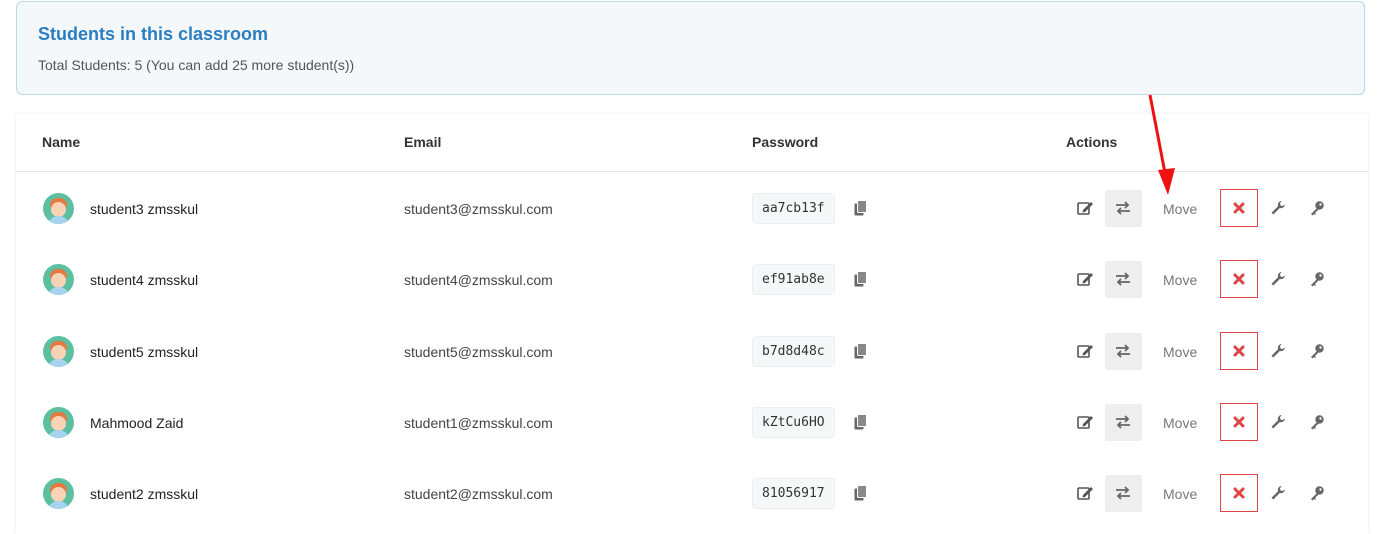 The height and width of the screenshot is (534, 1379). I want to click on student-name: student5 zmsskul, so click(144, 352).